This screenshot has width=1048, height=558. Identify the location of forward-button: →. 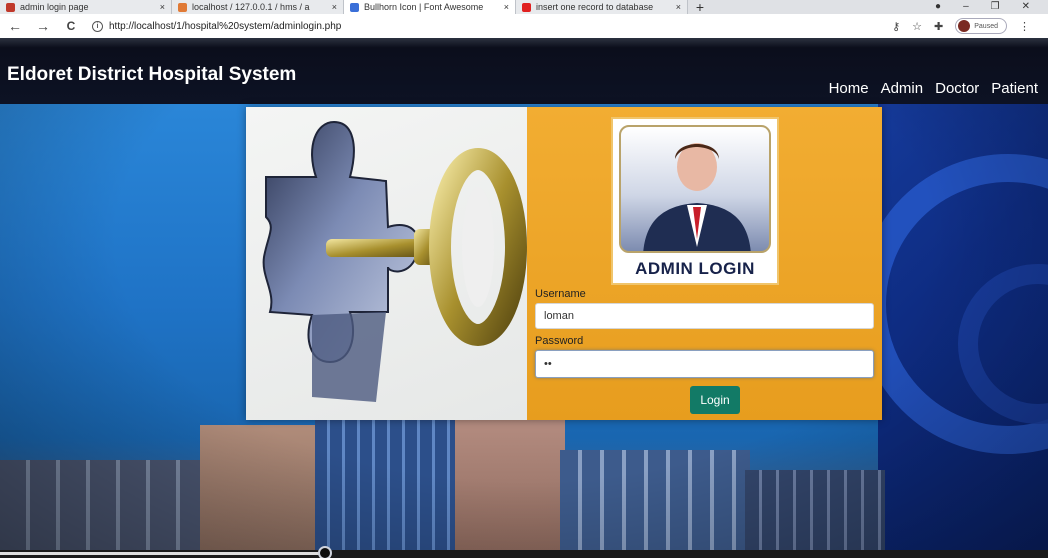
(43, 26).